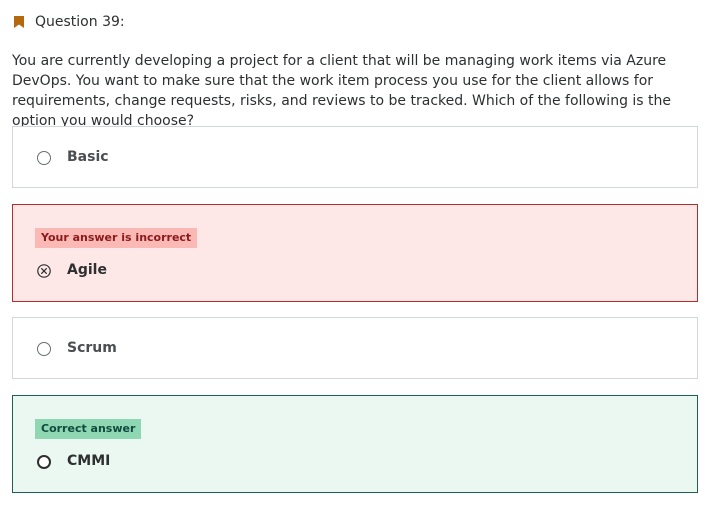  I want to click on question-header: Question 39:, so click(69, 22).